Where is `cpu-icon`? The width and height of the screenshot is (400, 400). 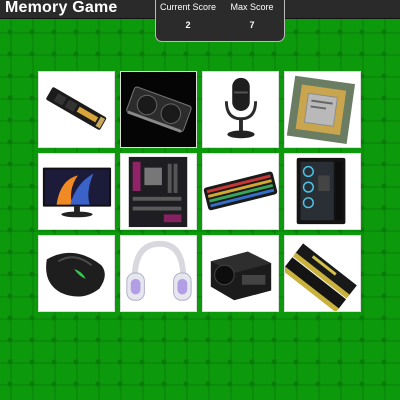
cpu-icon is located at coordinates (322, 109).